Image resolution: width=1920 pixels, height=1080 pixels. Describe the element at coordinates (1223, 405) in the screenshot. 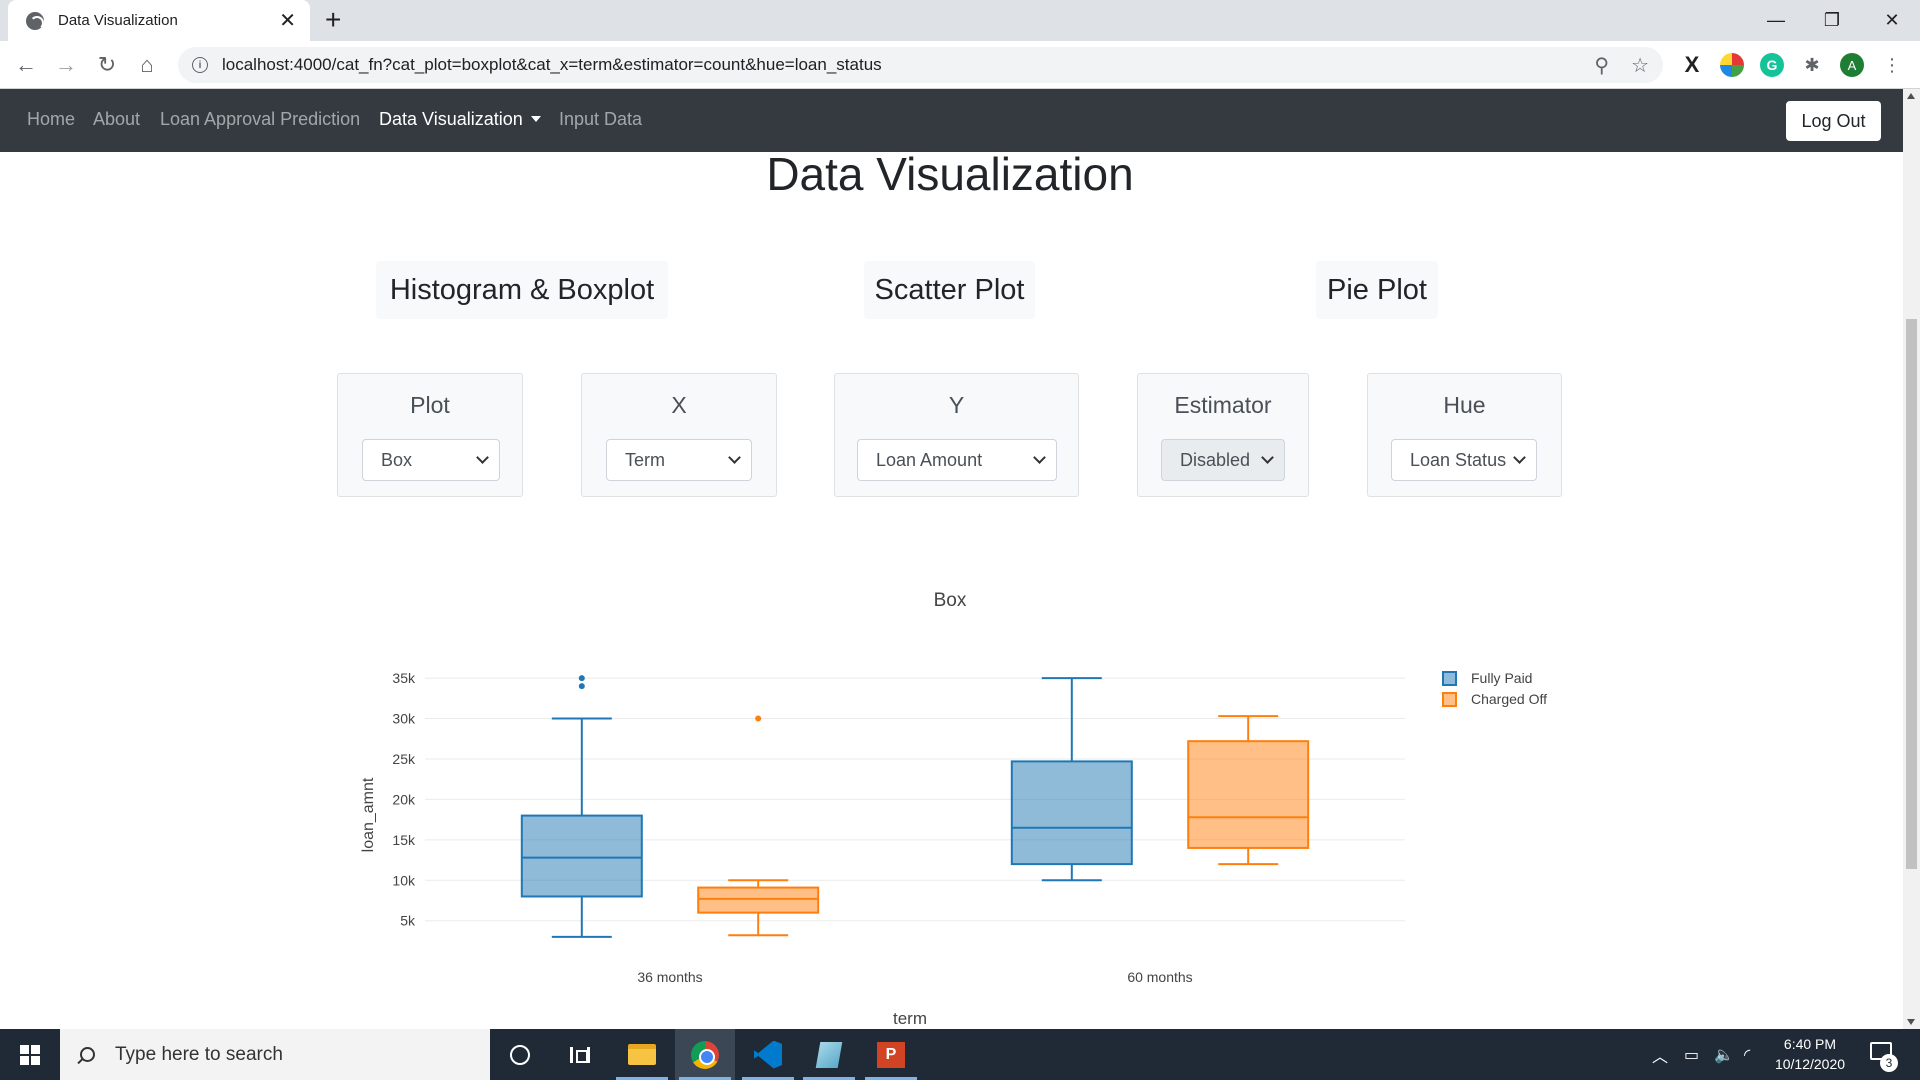

I see `estimator-label: Estimator` at that location.